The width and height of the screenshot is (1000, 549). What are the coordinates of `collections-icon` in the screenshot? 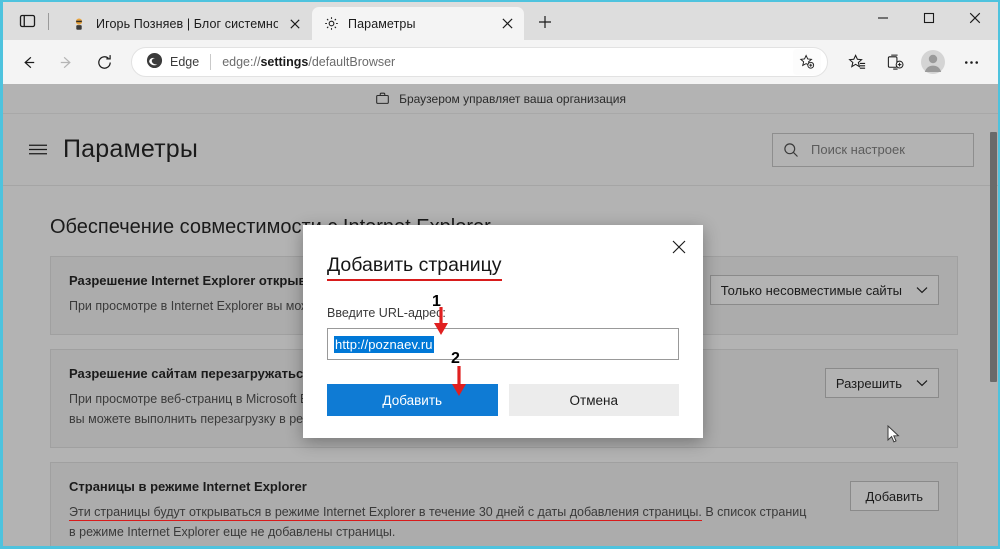 It's located at (895, 62).